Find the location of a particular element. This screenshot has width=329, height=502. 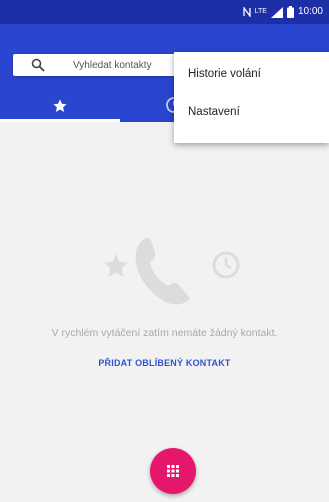

phone-icon is located at coordinates (162, 271).